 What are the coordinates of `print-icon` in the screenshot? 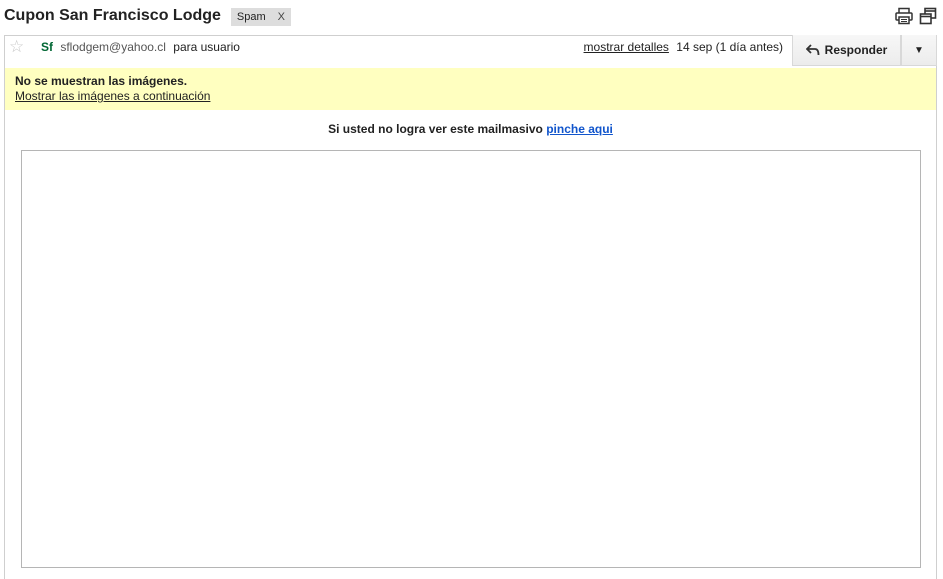 It's located at (904, 16).